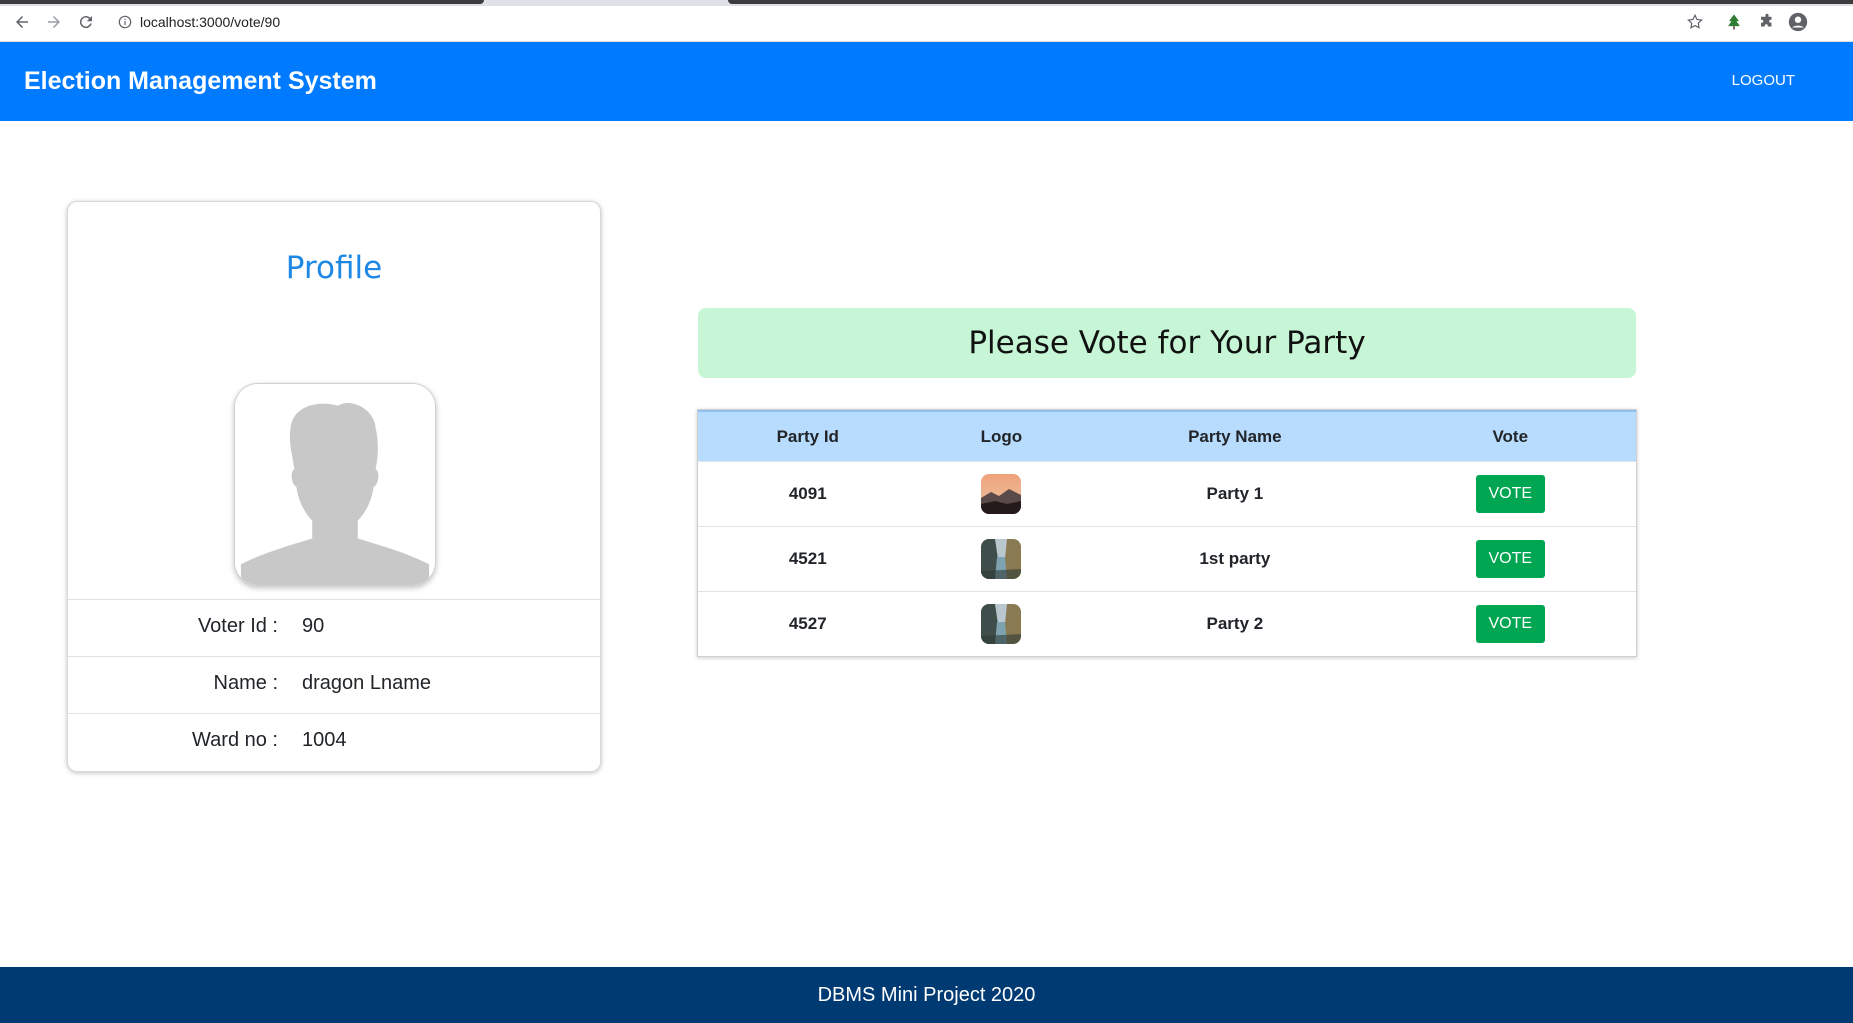 This screenshot has width=1853, height=1023. I want to click on brand-title: Election Management System, so click(200, 81).